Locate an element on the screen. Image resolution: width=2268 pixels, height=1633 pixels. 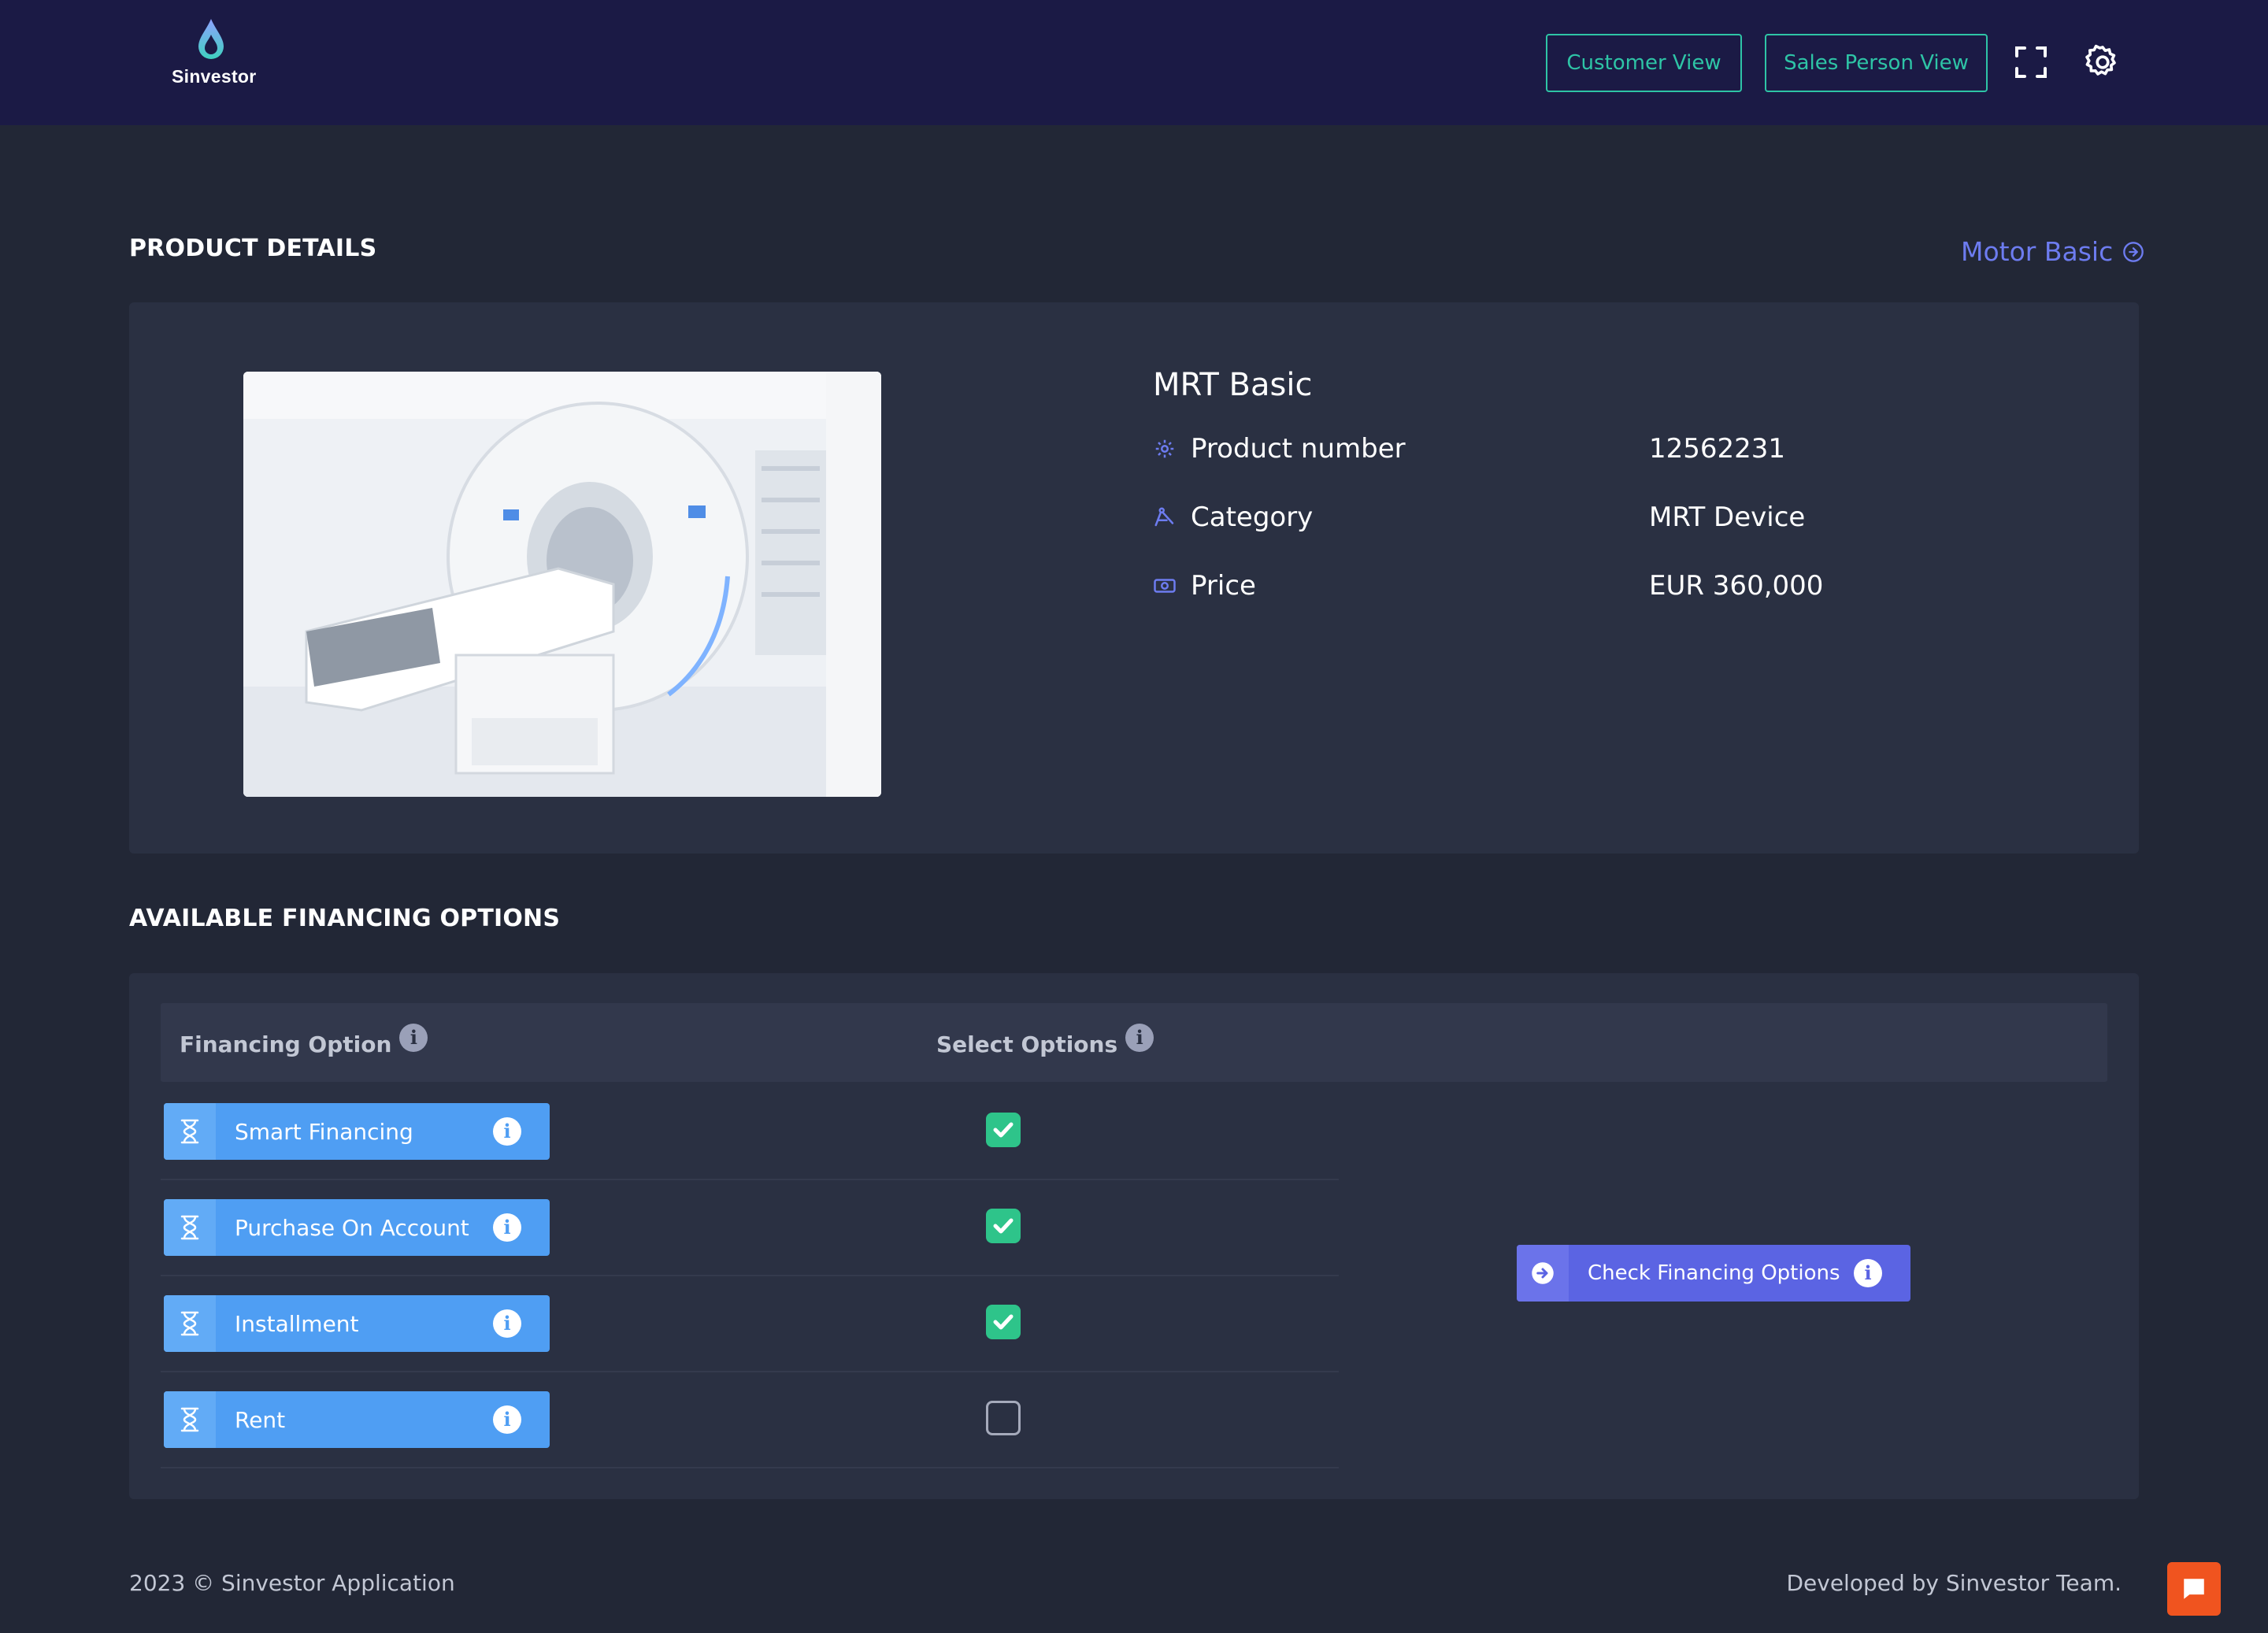
customer-view-button: Customer View is located at coordinates (1644, 63).